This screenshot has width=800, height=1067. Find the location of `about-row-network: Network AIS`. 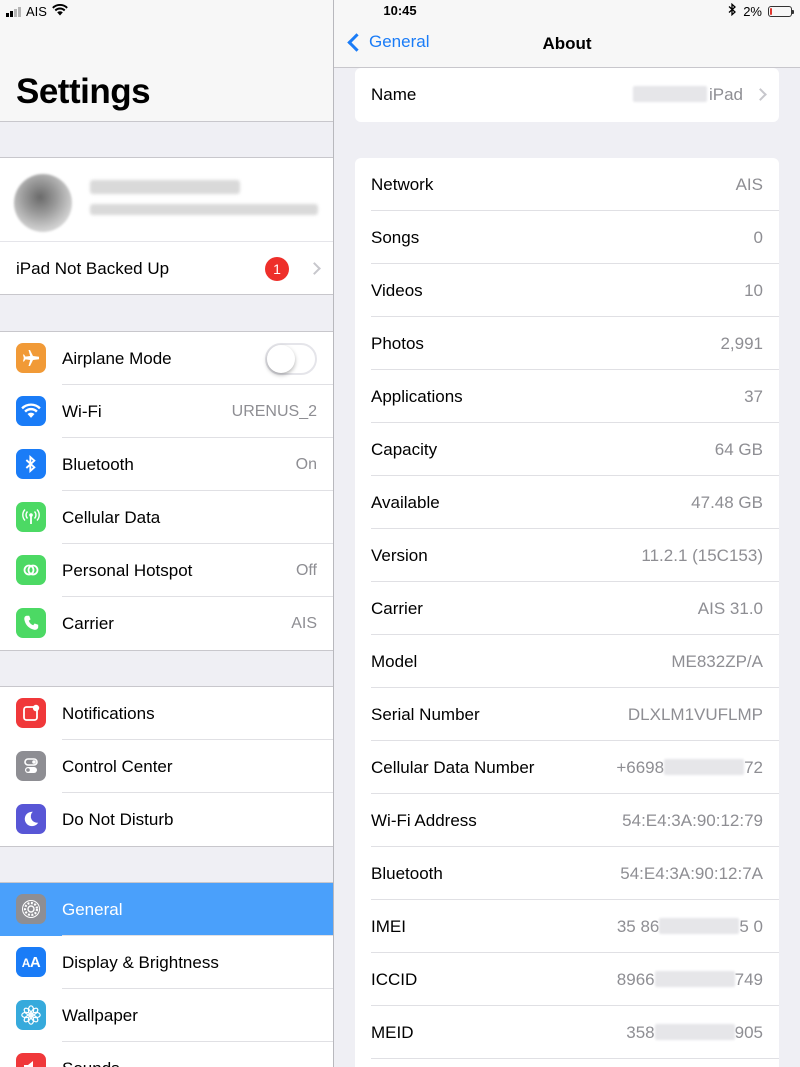

about-row-network: Network AIS is located at coordinates (567, 184).